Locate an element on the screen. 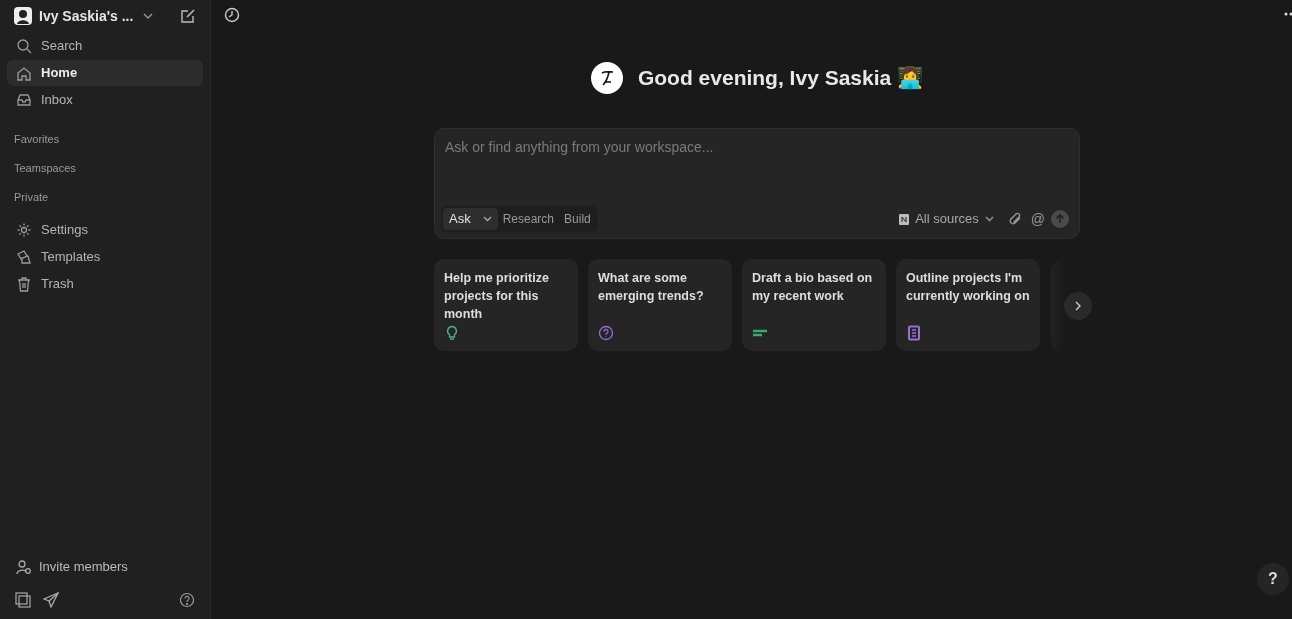 The width and height of the screenshot is (1292, 619). sidebar-item: Inbox is located at coordinates (105, 100).